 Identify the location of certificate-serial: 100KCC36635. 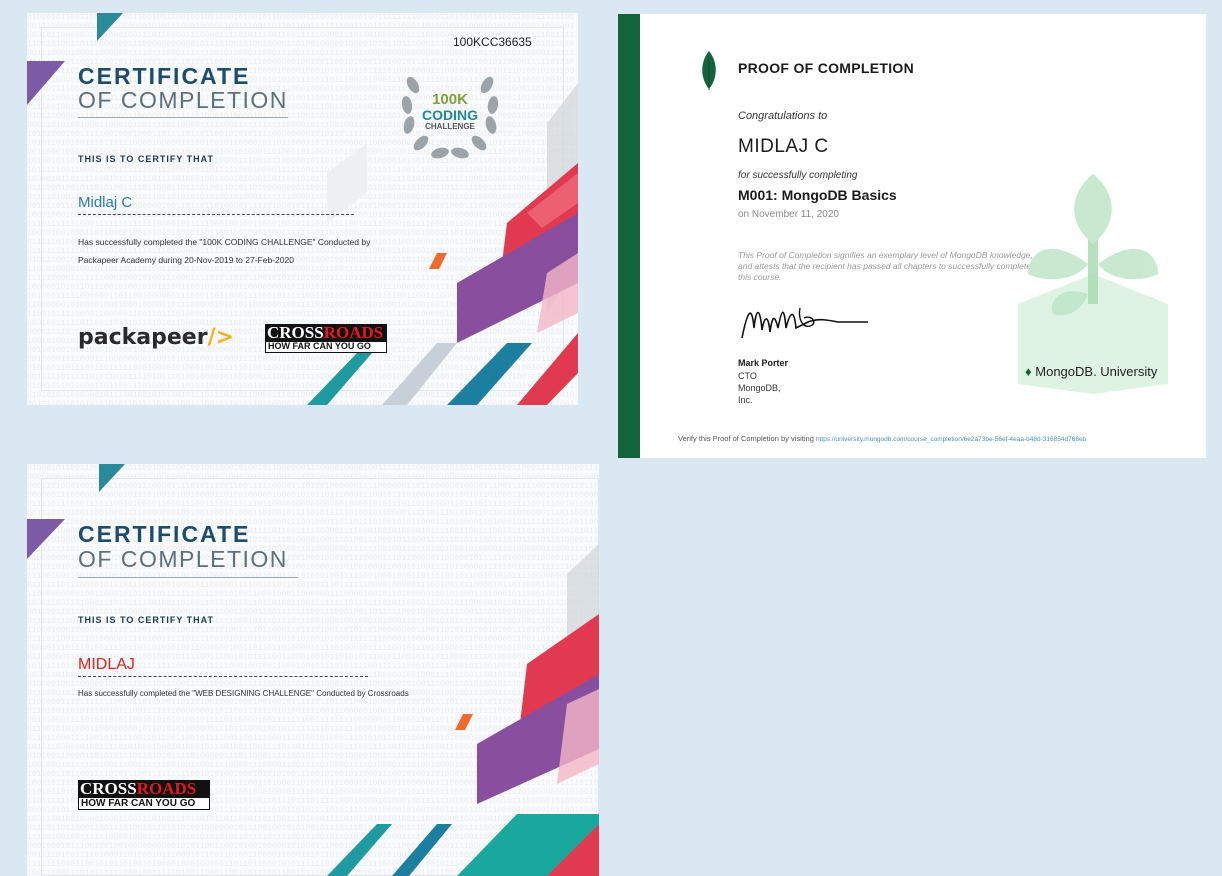
(492, 42).